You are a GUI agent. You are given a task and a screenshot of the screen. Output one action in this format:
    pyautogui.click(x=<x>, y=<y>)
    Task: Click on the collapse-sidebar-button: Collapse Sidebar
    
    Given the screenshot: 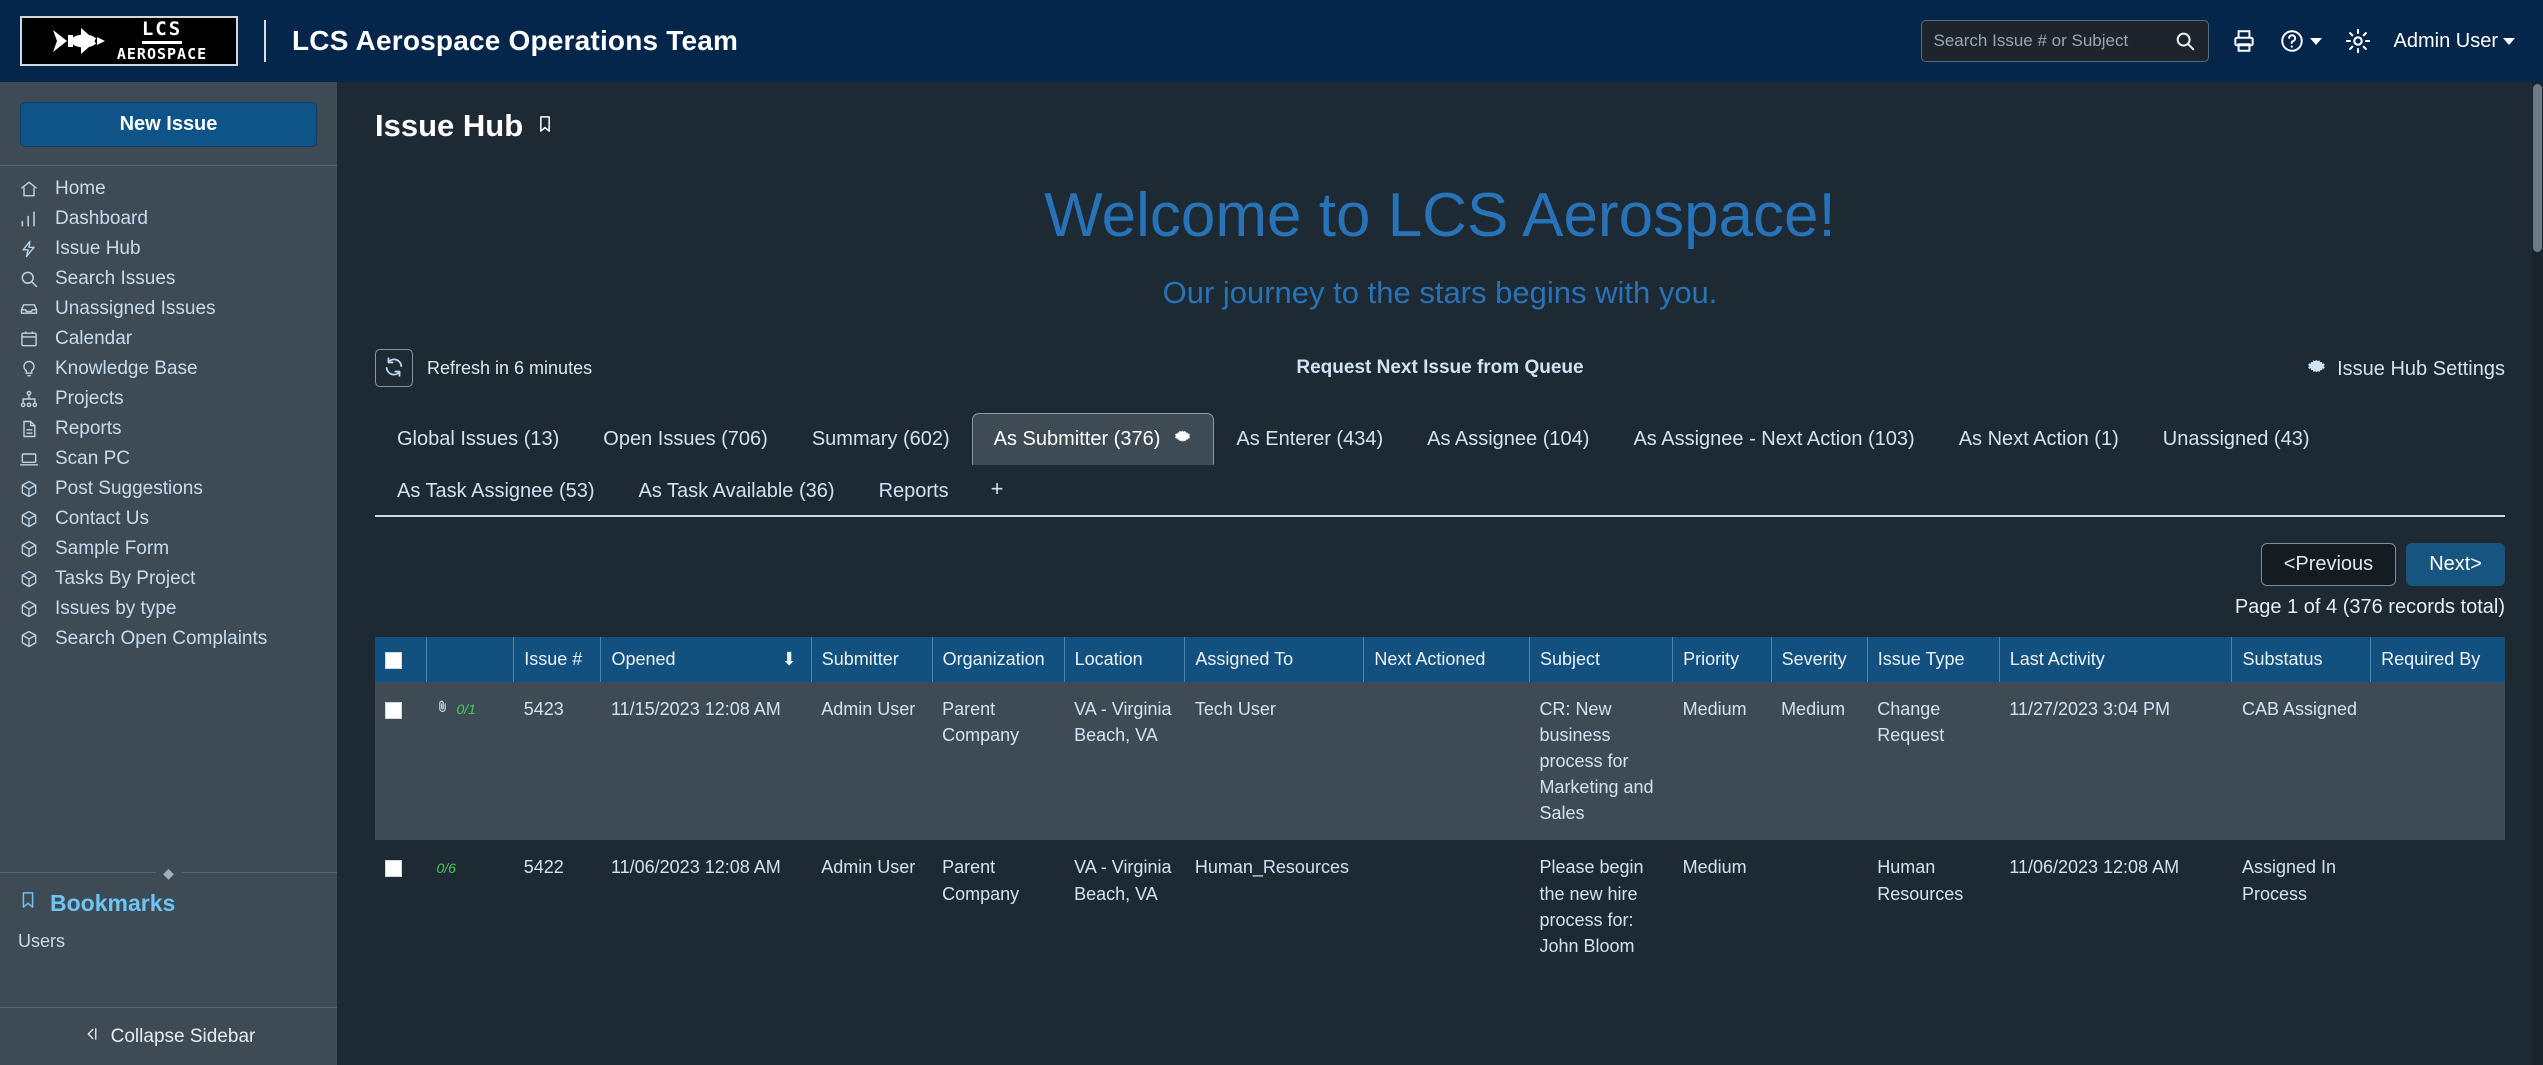 What is the action you would take?
    pyautogui.click(x=168, y=1036)
    